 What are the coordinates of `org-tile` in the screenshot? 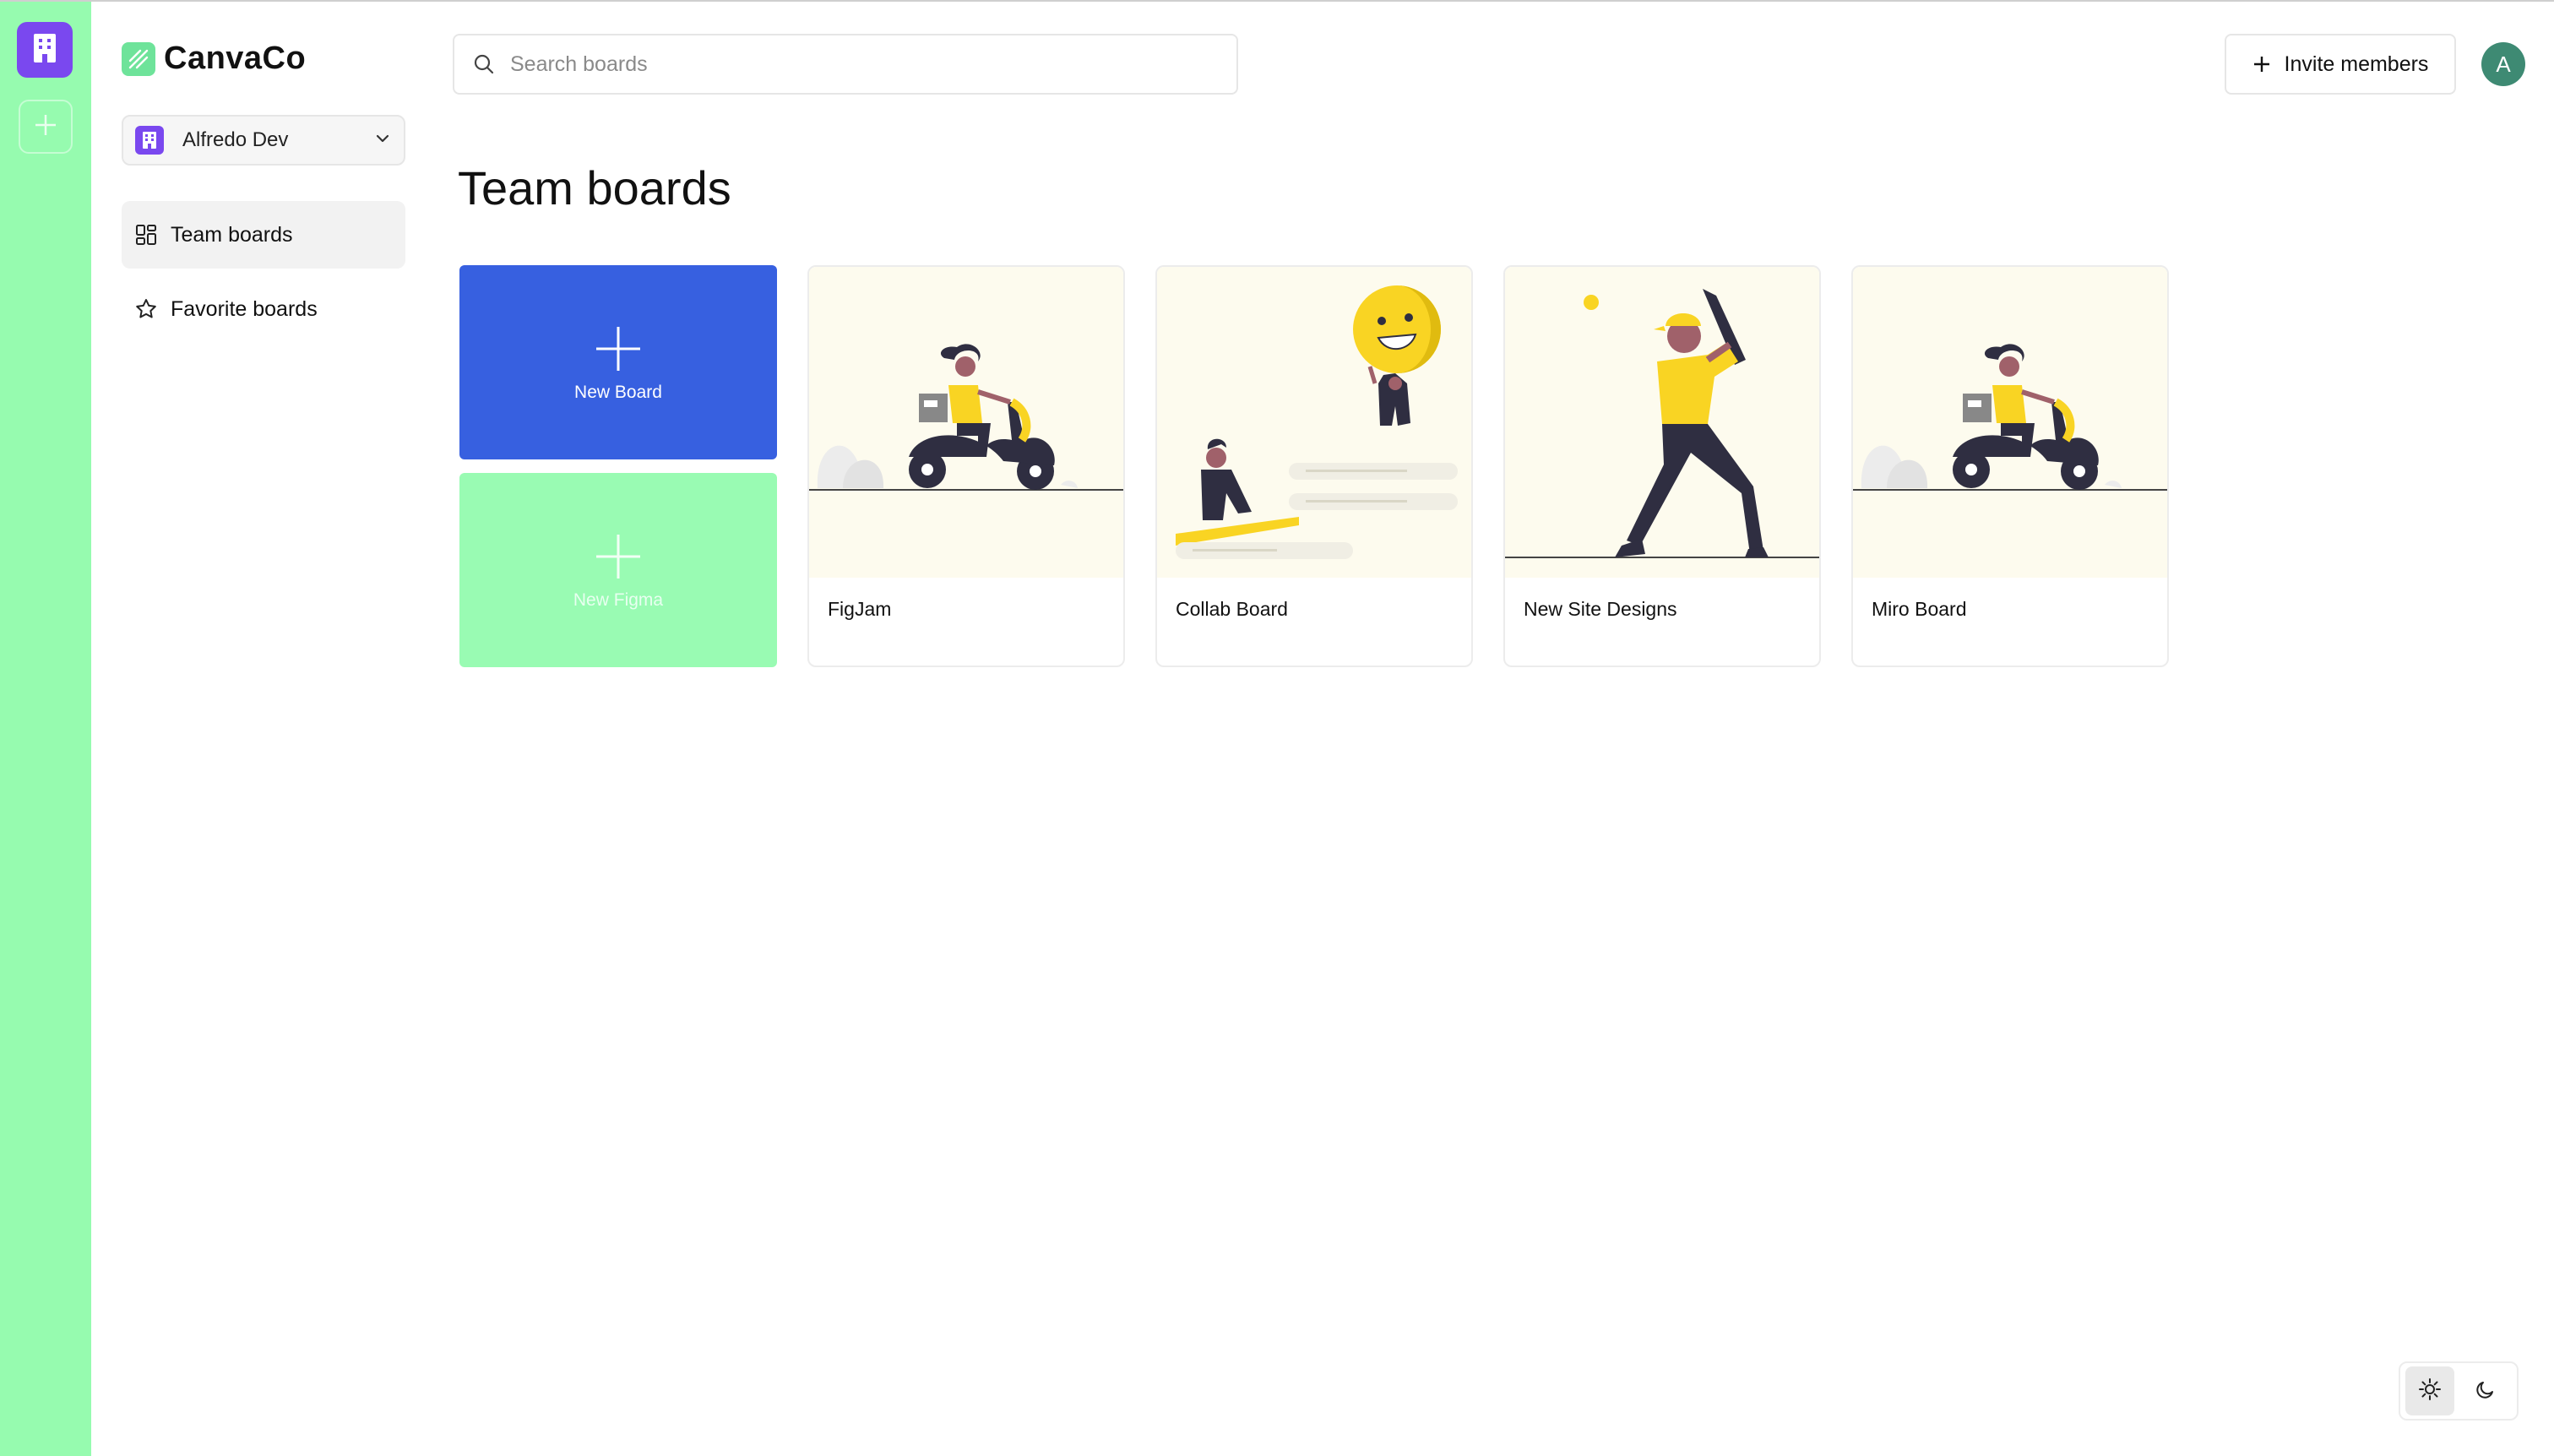 It's located at (45, 50).